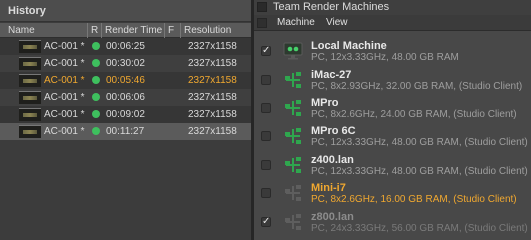 The width and height of the screenshot is (531, 240). I want to click on row-render-time: 00:06:25, so click(125, 46).